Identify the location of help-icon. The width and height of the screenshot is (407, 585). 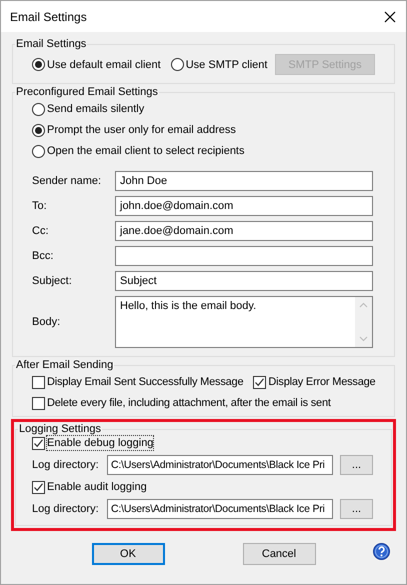
(381, 551).